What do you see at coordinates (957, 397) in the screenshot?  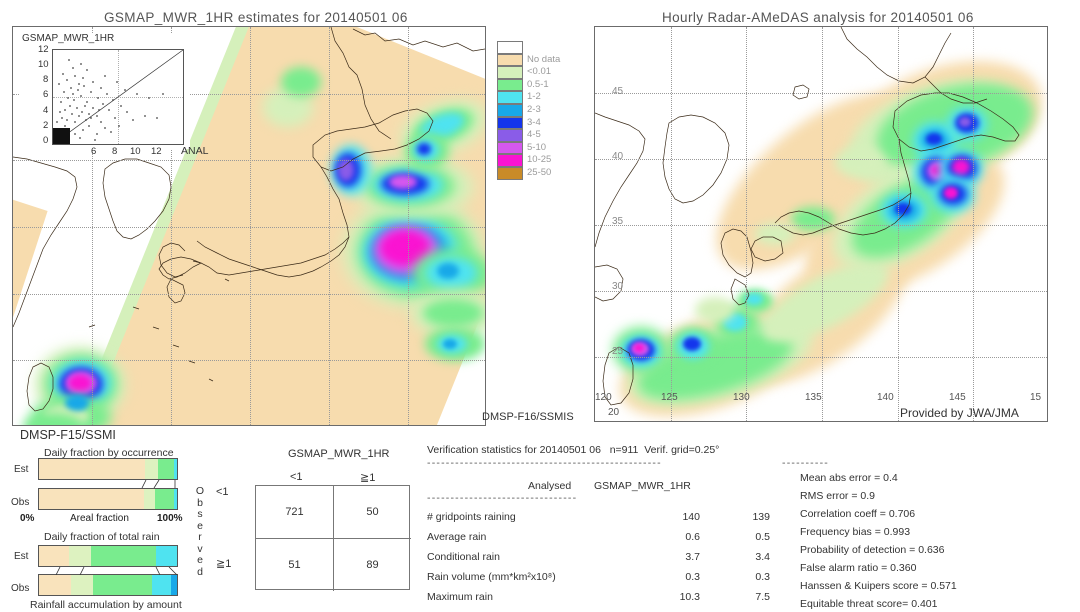 I see `lon-tick-145: 145` at bounding box center [957, 397].